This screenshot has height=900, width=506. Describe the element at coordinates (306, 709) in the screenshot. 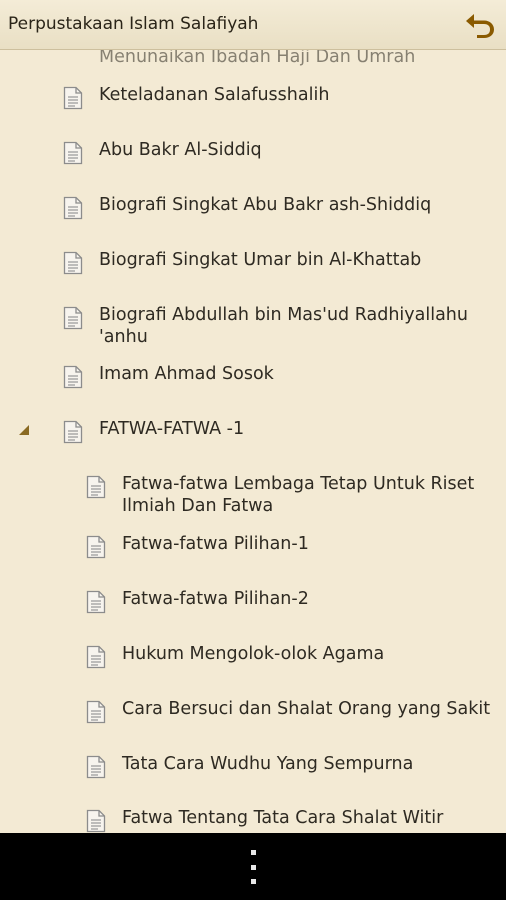

I see `tree-item-label: Cara Bersuci dan Shalat Orang yang Sakit` at that location.